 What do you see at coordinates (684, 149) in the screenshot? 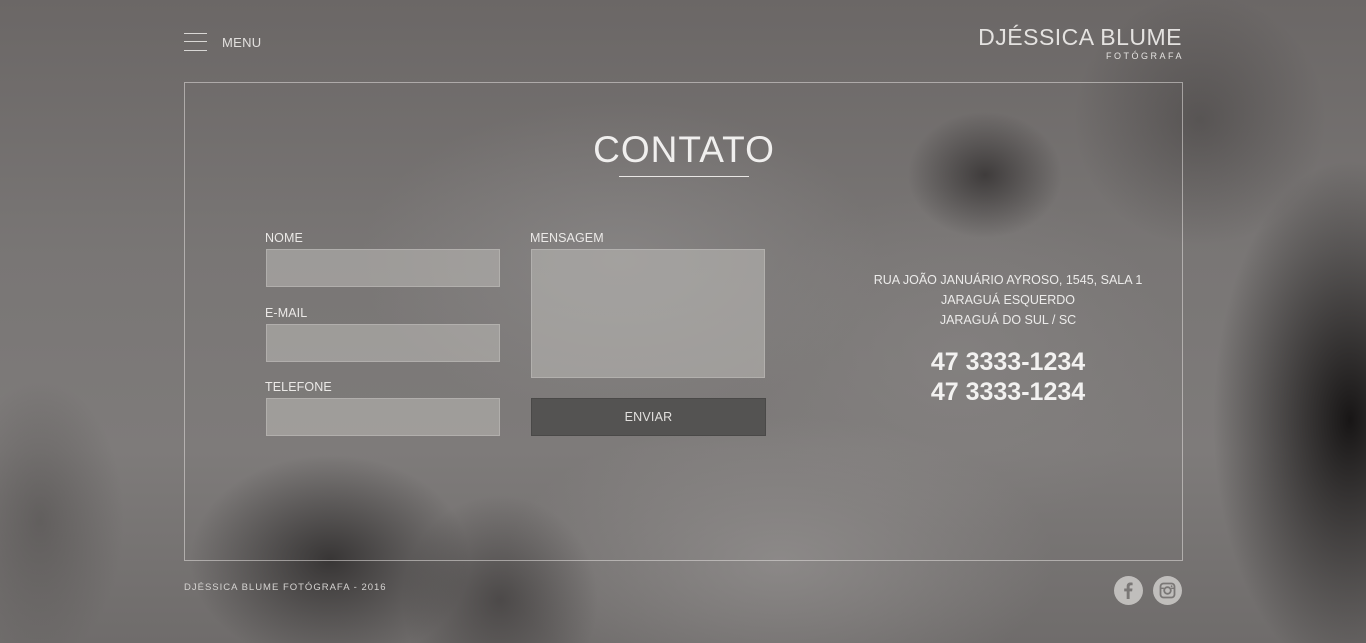
I see `page-title: CONTATO` at bounding box center [684, 149].